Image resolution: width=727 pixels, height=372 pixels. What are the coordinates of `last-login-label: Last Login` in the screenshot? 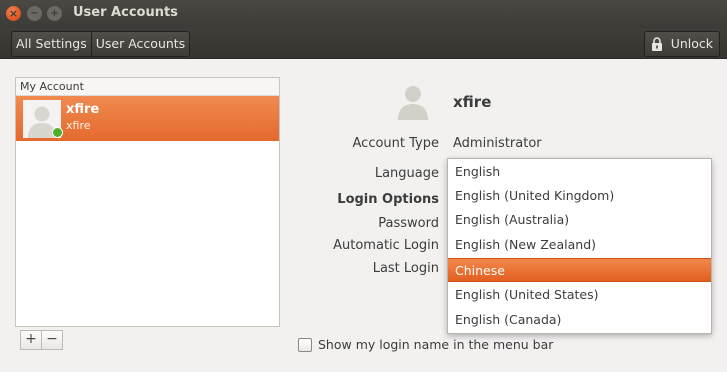 It's located at (405, 268).